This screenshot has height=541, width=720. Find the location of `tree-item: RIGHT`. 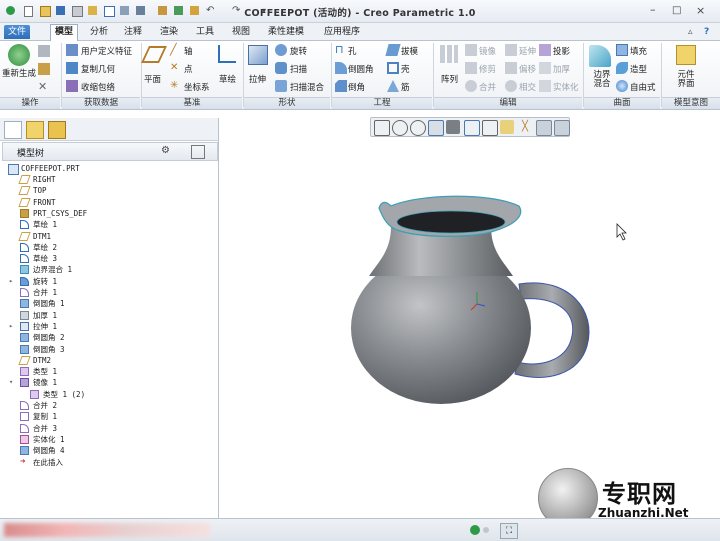

tree-item: RIGHT is located at coordinates (37, 179).